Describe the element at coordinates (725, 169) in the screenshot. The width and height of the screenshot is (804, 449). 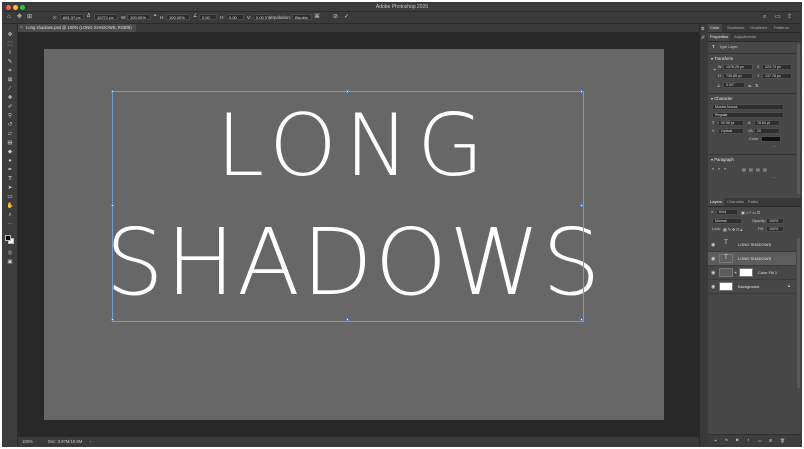
I see `align-right-icon: ≡` at that location.